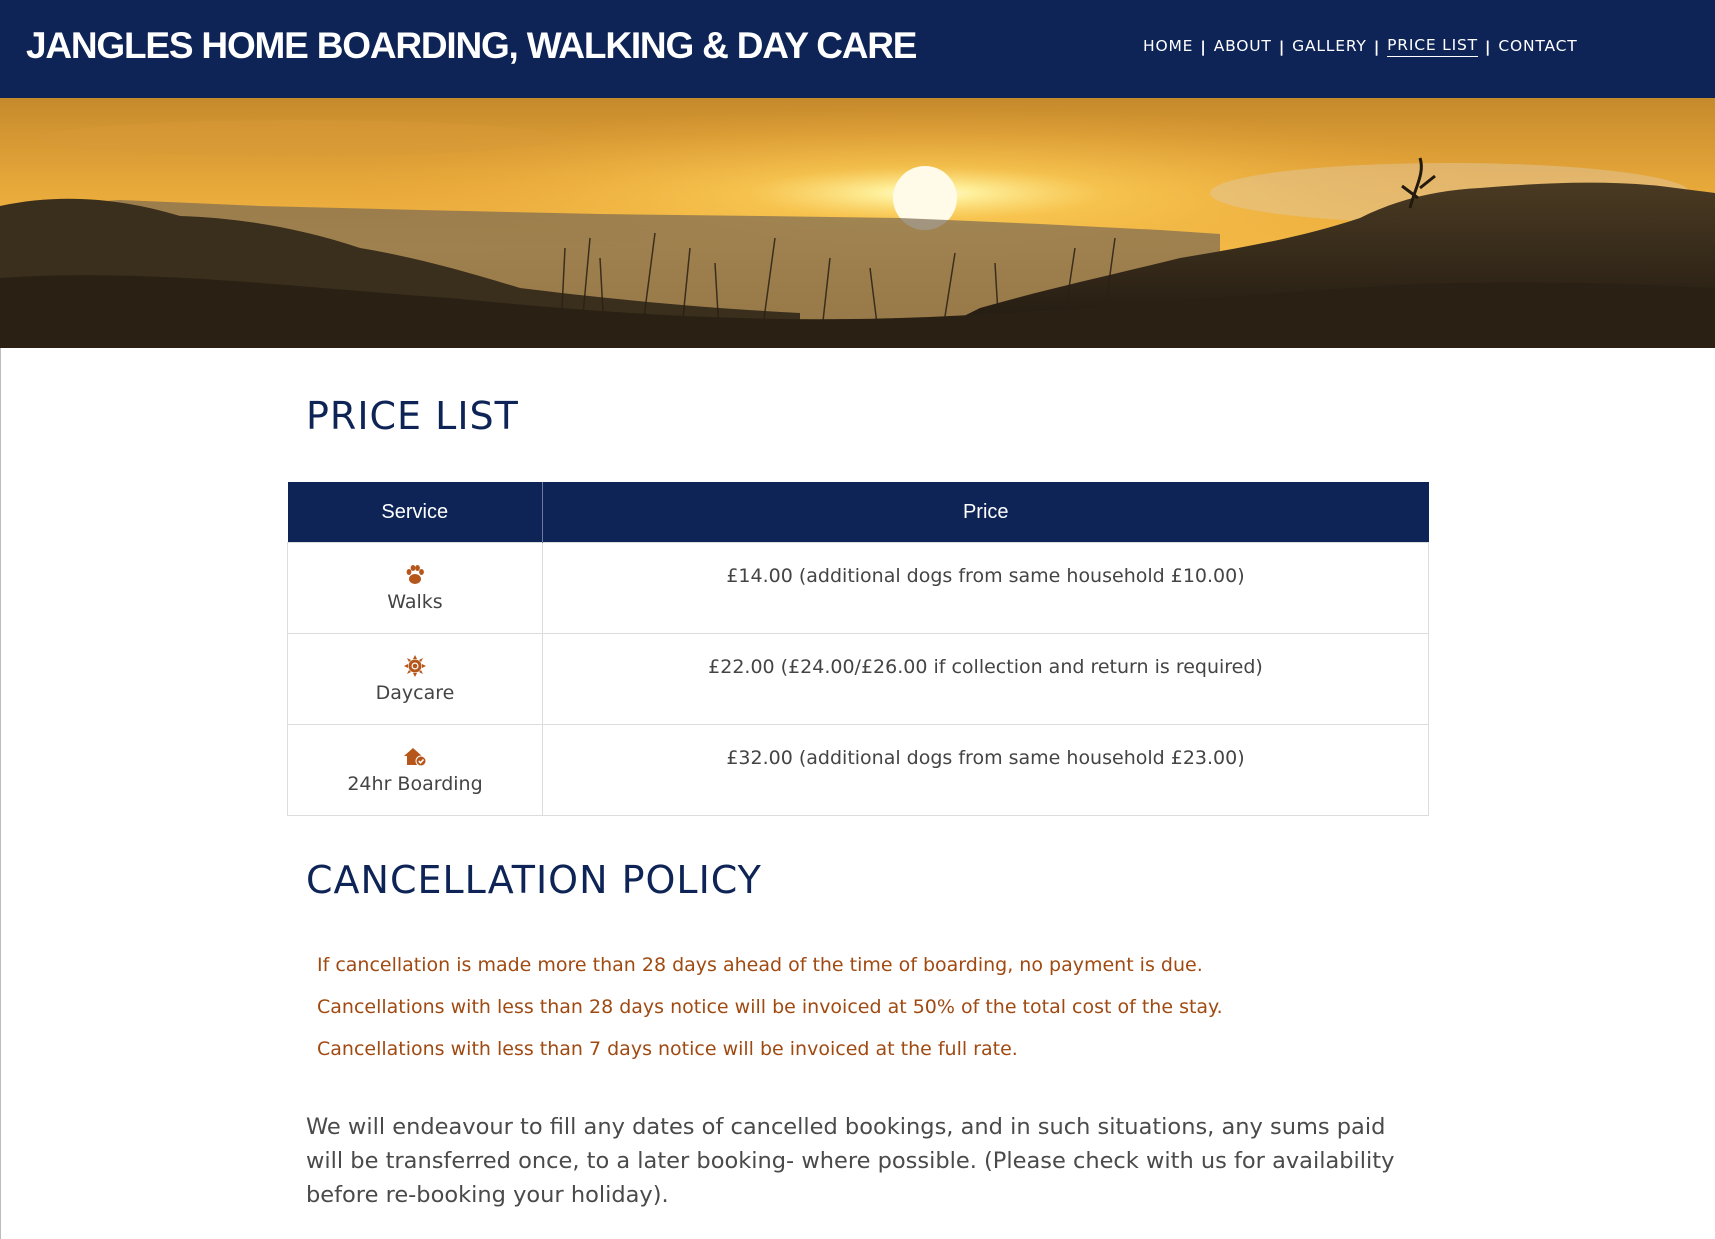  I want to click on service-cell: Walks, so click(415, 588).